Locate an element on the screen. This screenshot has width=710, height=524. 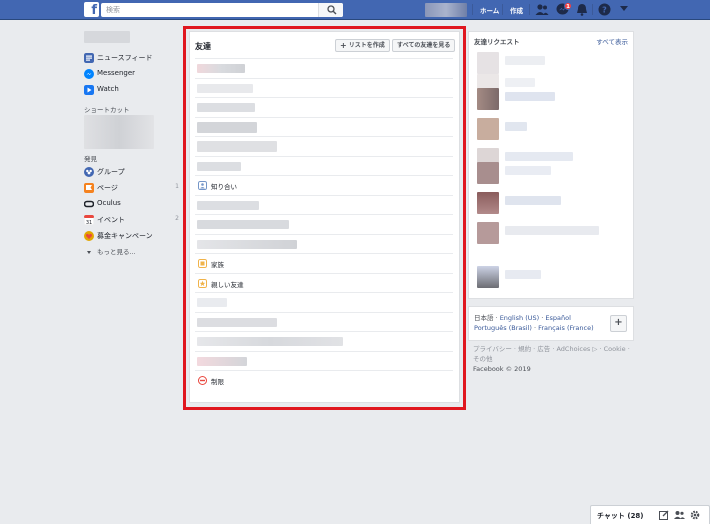
create-list-button: + リストを作成 is located at coordinates (362, 45).